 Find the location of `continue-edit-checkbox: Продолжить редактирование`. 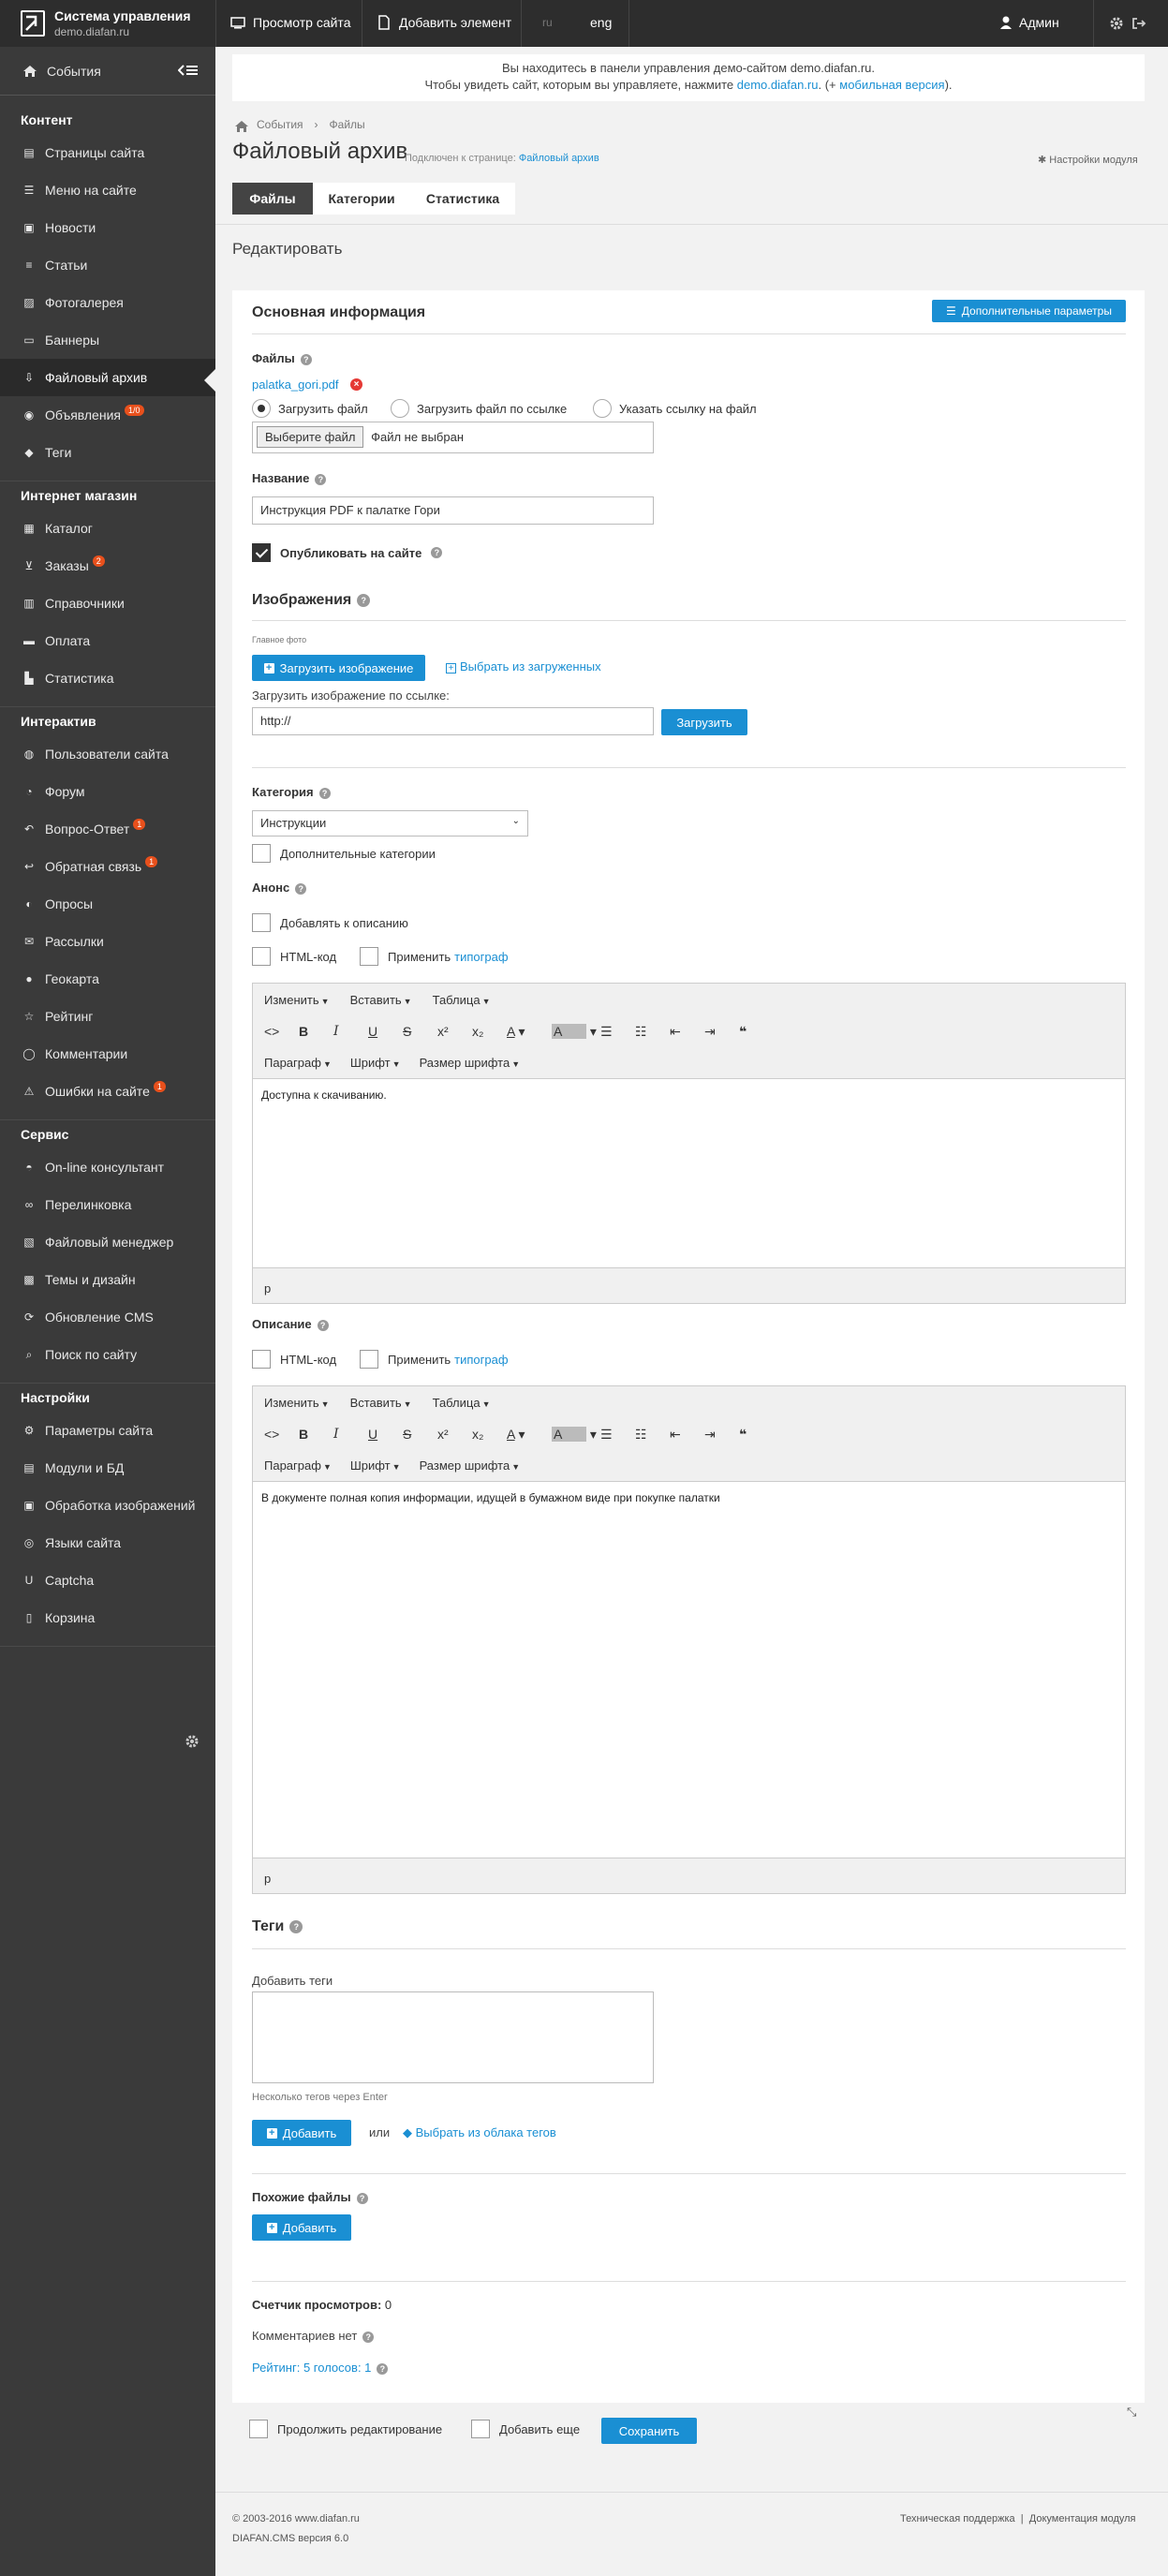

continue-edit-checkbox: Продолжить редактирование is located at coordinates (346, 2429).